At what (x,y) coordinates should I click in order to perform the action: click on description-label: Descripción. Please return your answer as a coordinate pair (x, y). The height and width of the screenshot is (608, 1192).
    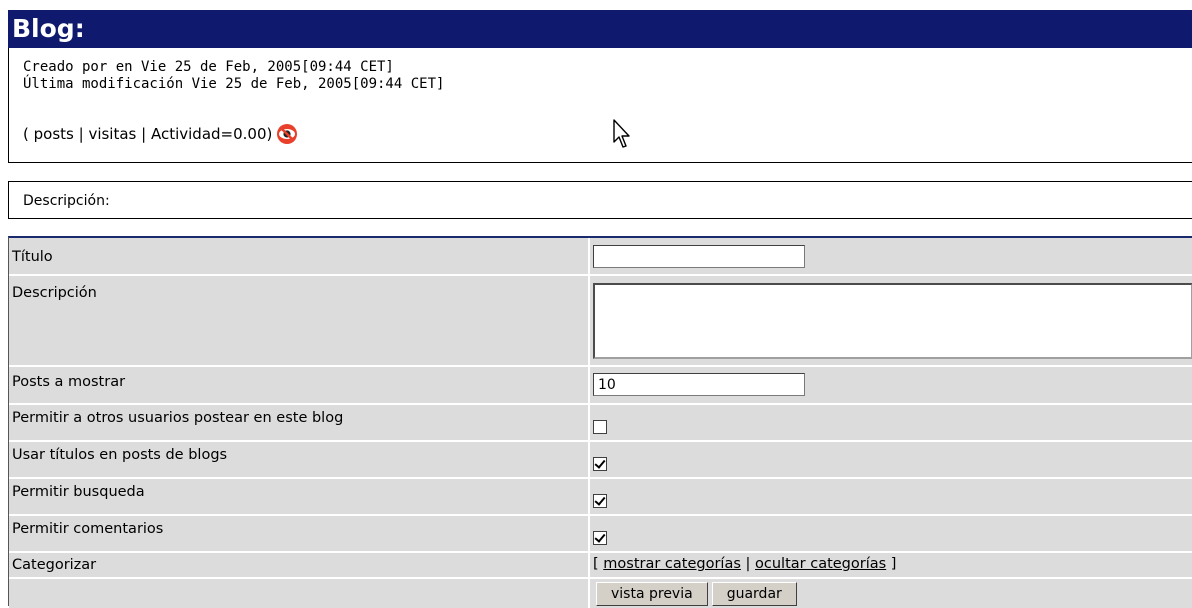
    Looking at the image, I should click on (54, 293).